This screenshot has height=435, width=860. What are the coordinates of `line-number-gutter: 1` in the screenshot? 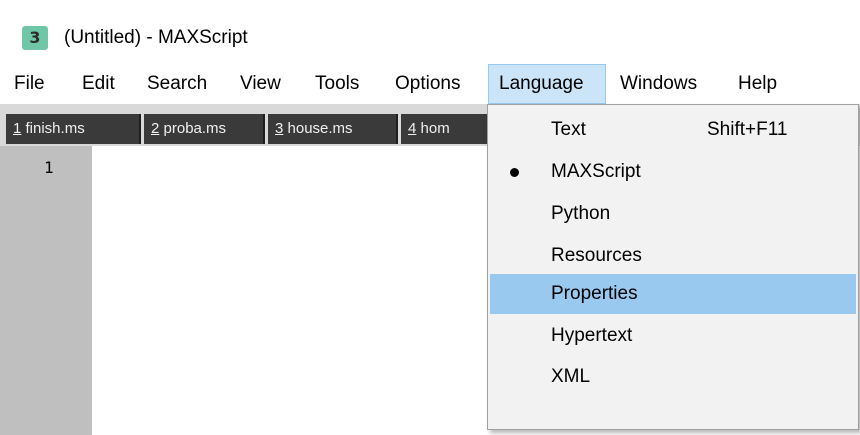 It's located at (46, 290).